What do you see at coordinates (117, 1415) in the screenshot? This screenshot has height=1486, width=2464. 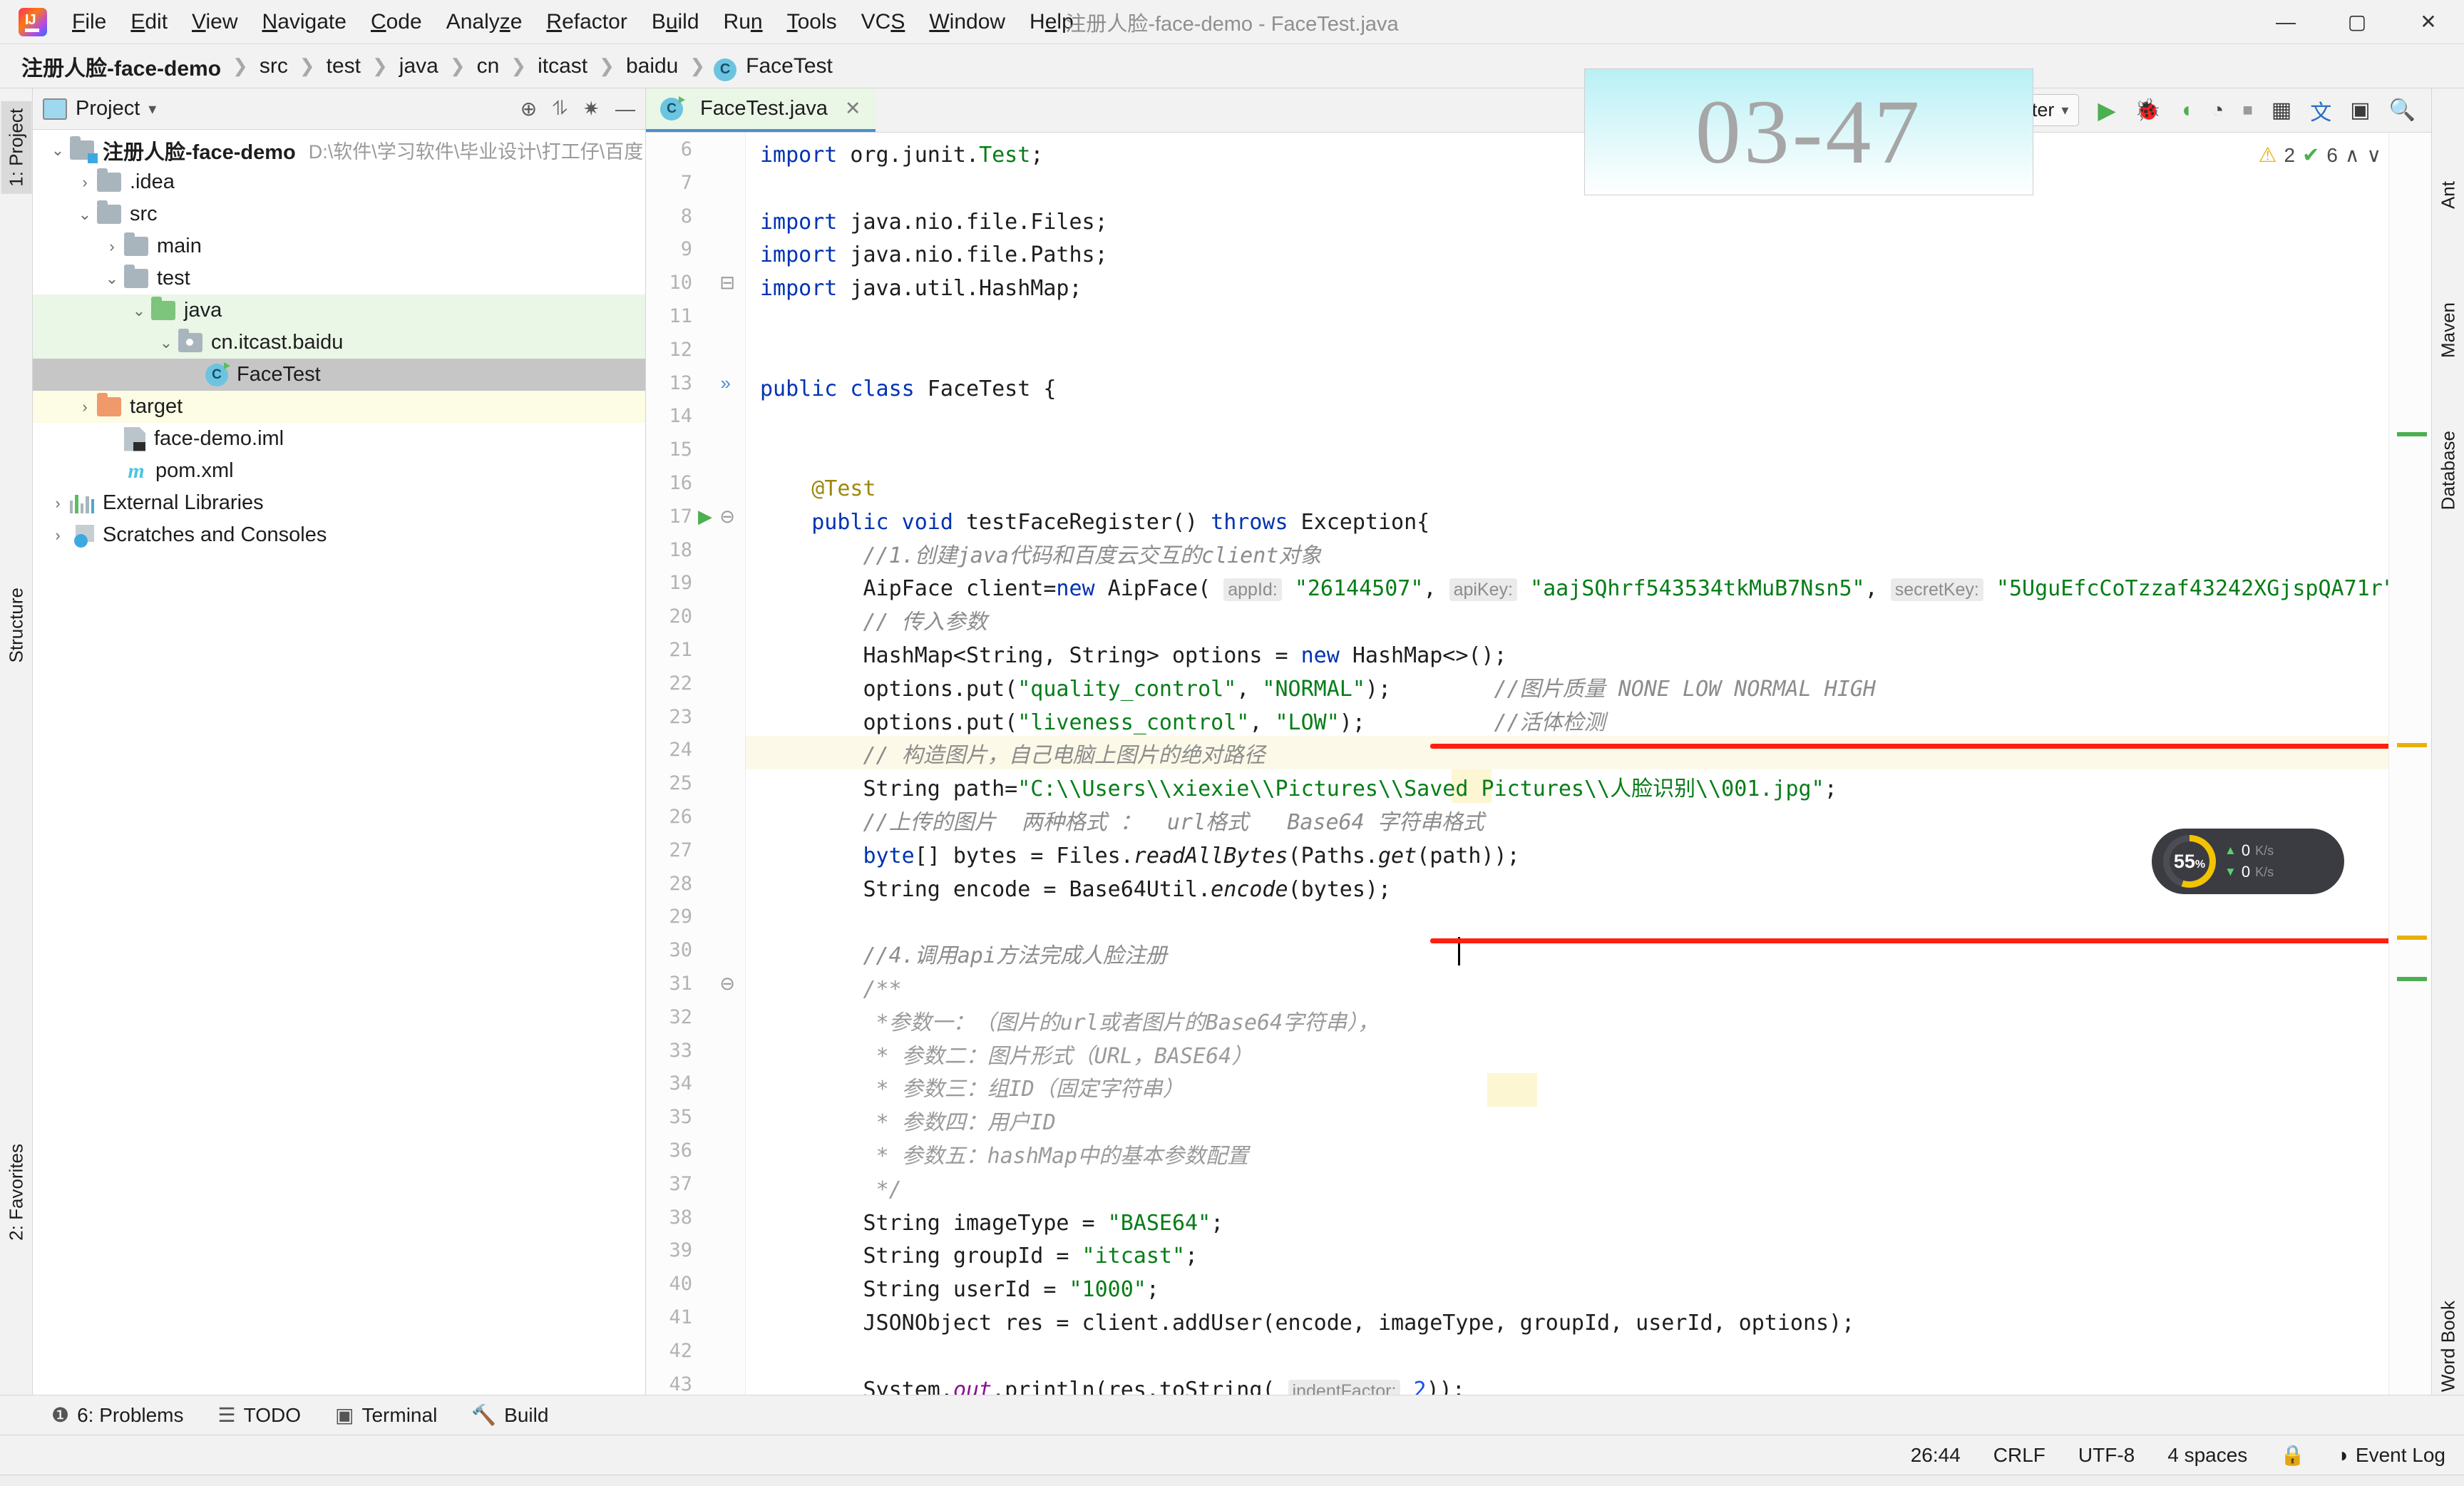 I see `bottom-tool--problems: ❶ 6: Problems` at bounding box center [117, 1415].